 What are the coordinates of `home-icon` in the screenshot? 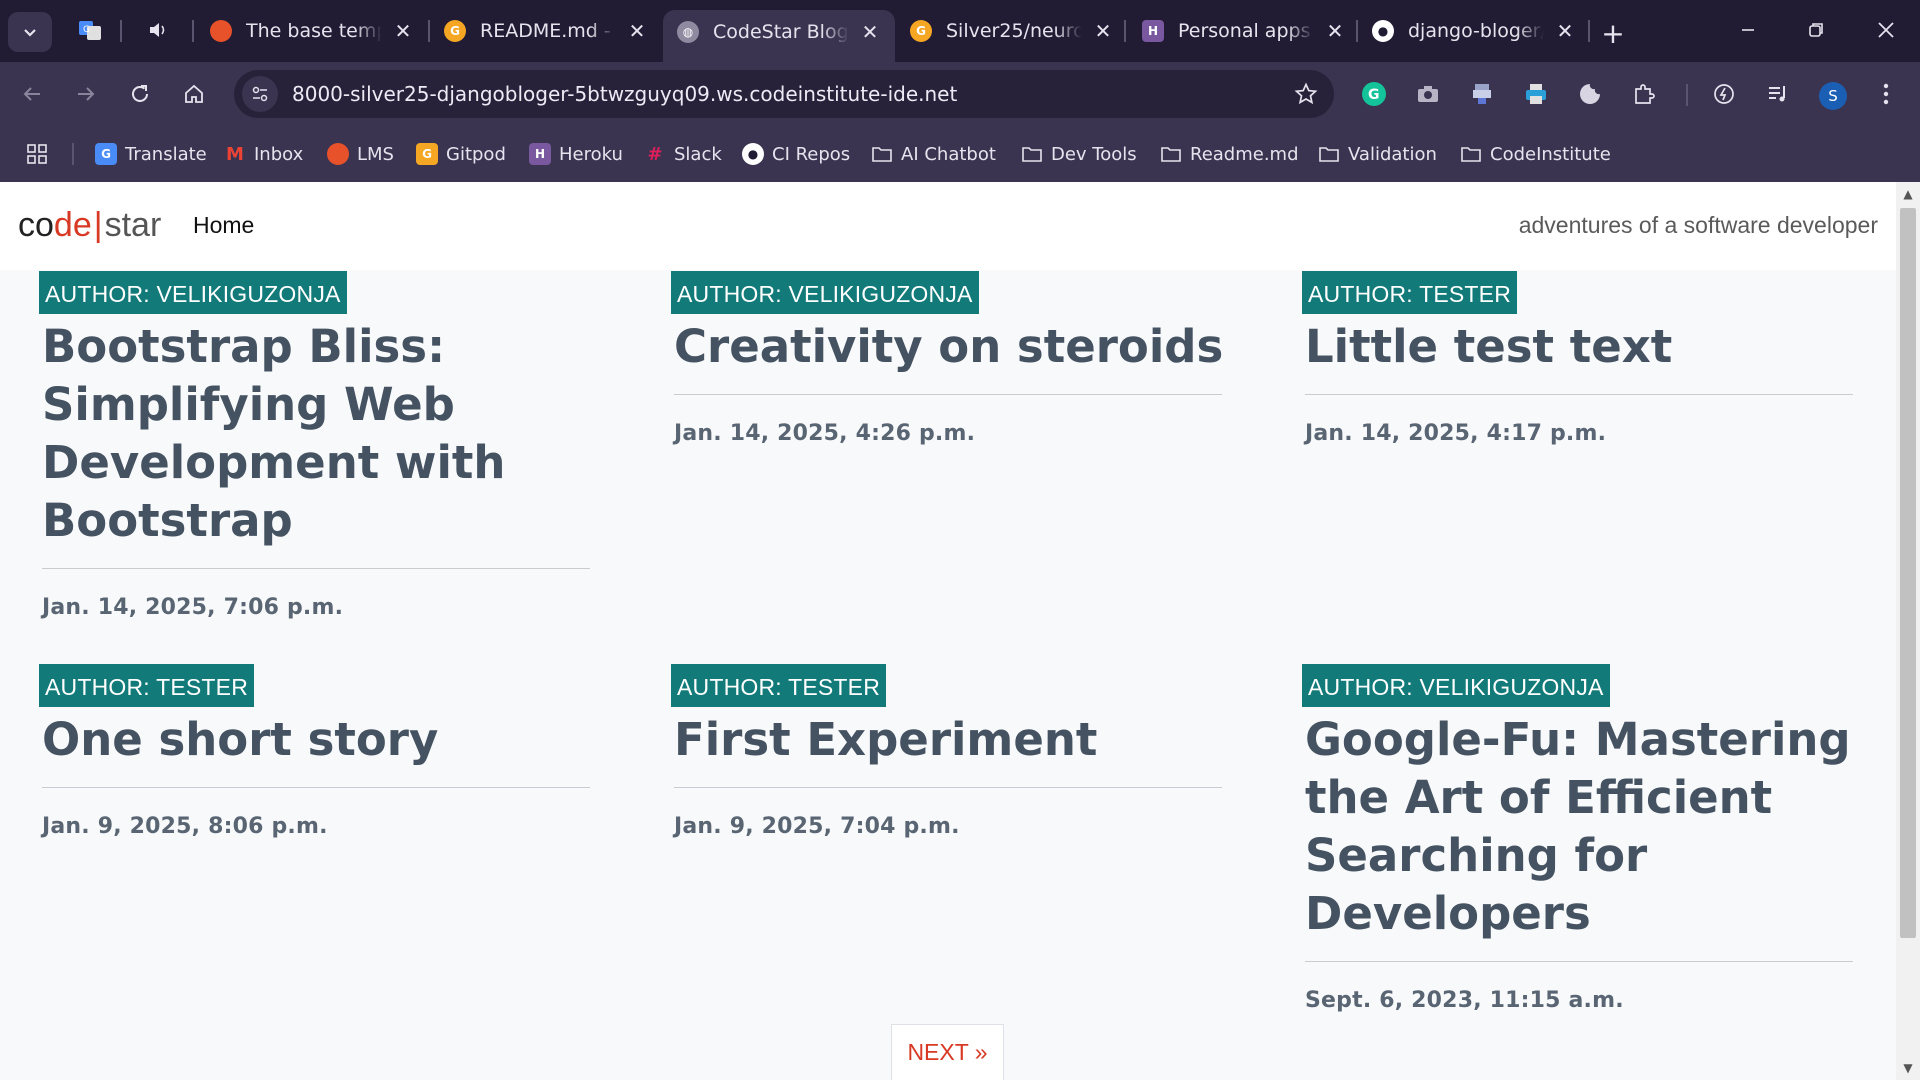 It's located at (194, 93).